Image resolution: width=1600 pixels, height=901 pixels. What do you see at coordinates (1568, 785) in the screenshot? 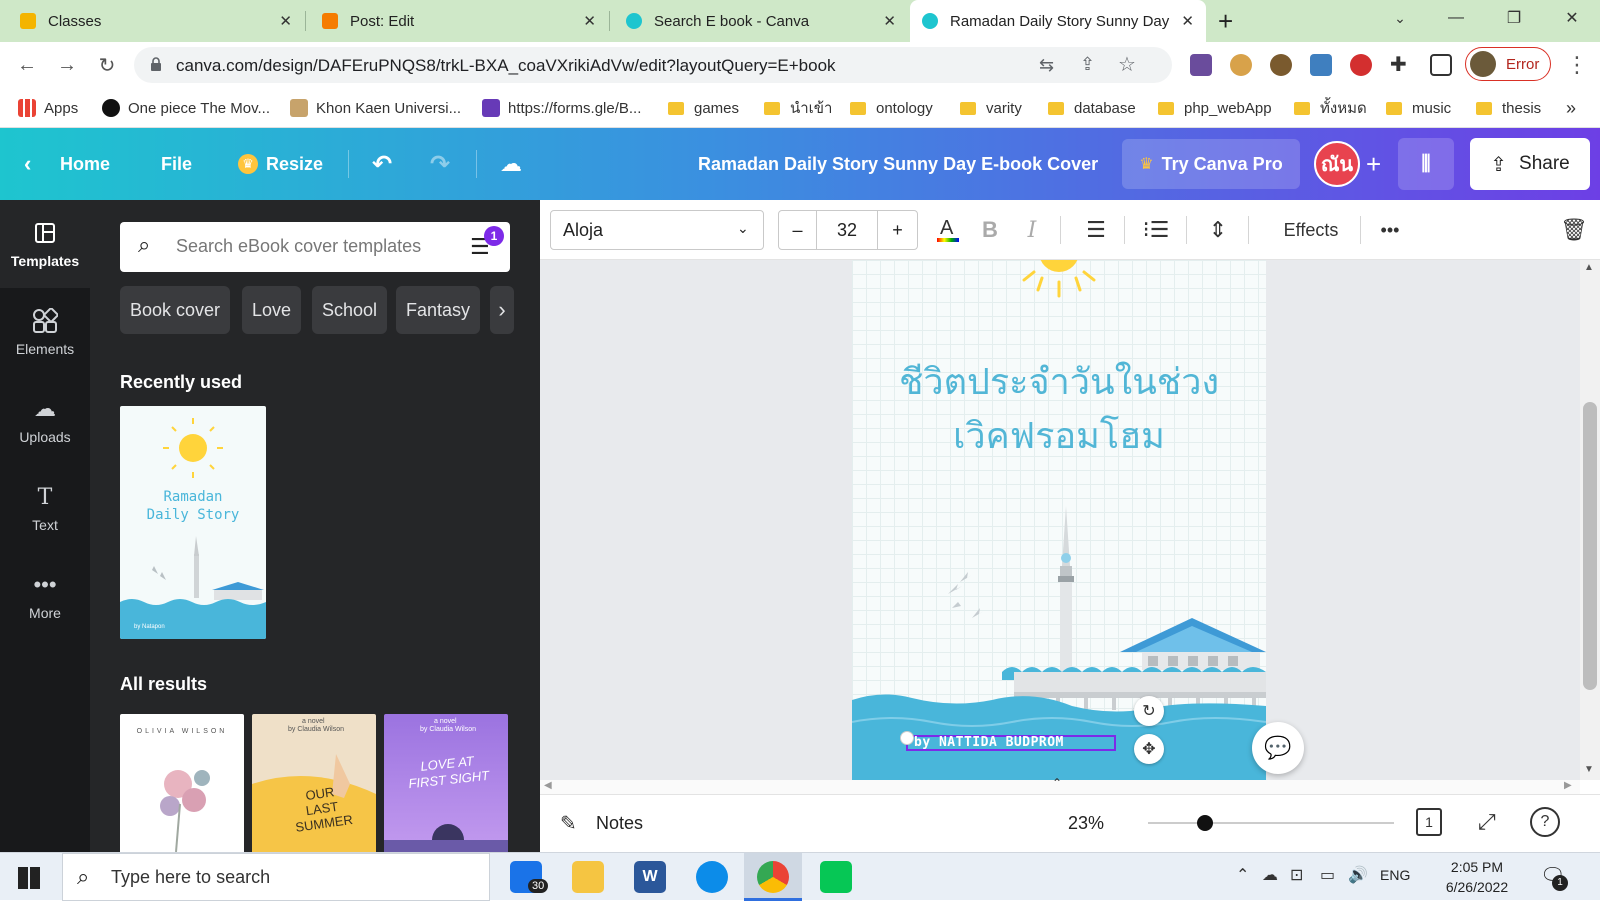
I see `scroll-right-icon: ▶` at bounding box center [1568, 785].